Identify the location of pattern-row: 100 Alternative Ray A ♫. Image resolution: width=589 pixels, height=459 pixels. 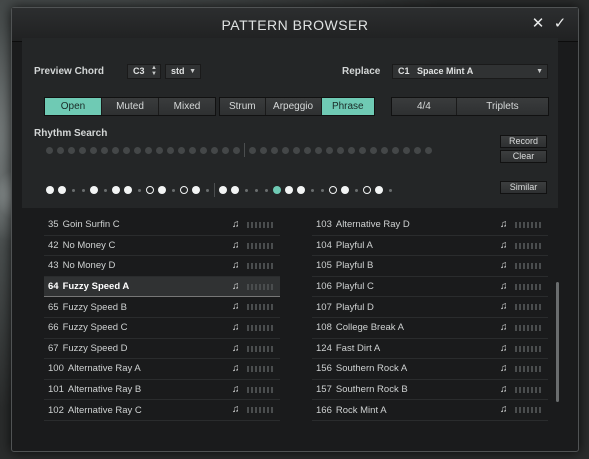
(162, 369).